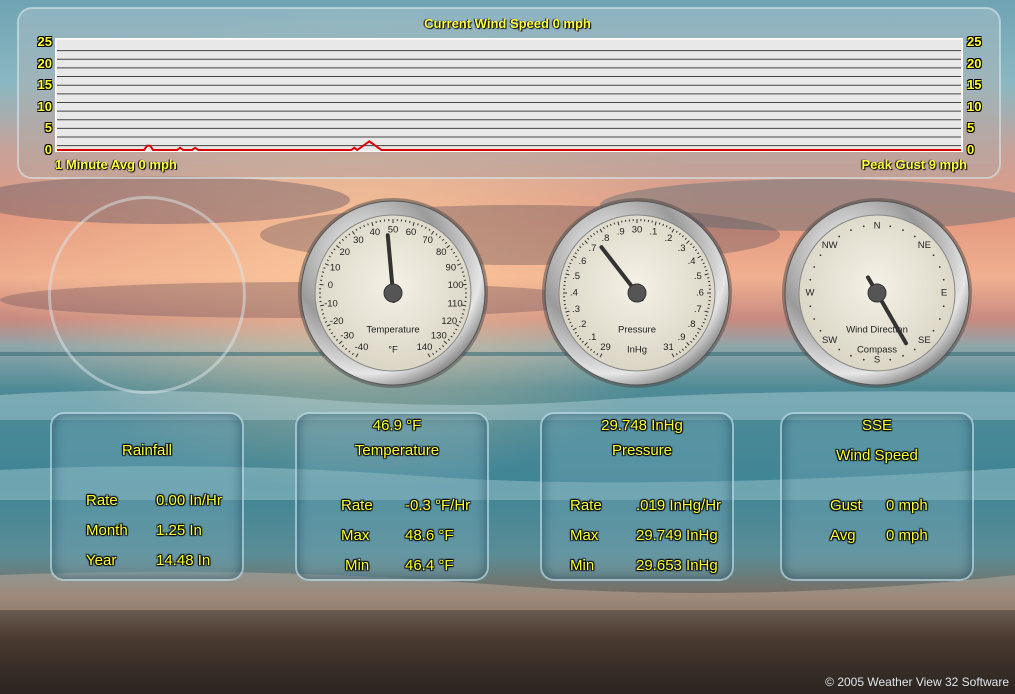  What do you see at coordinates (830, 245) in the screenshot?
I see `compass-label: NW` at bounding box center [830, 245].